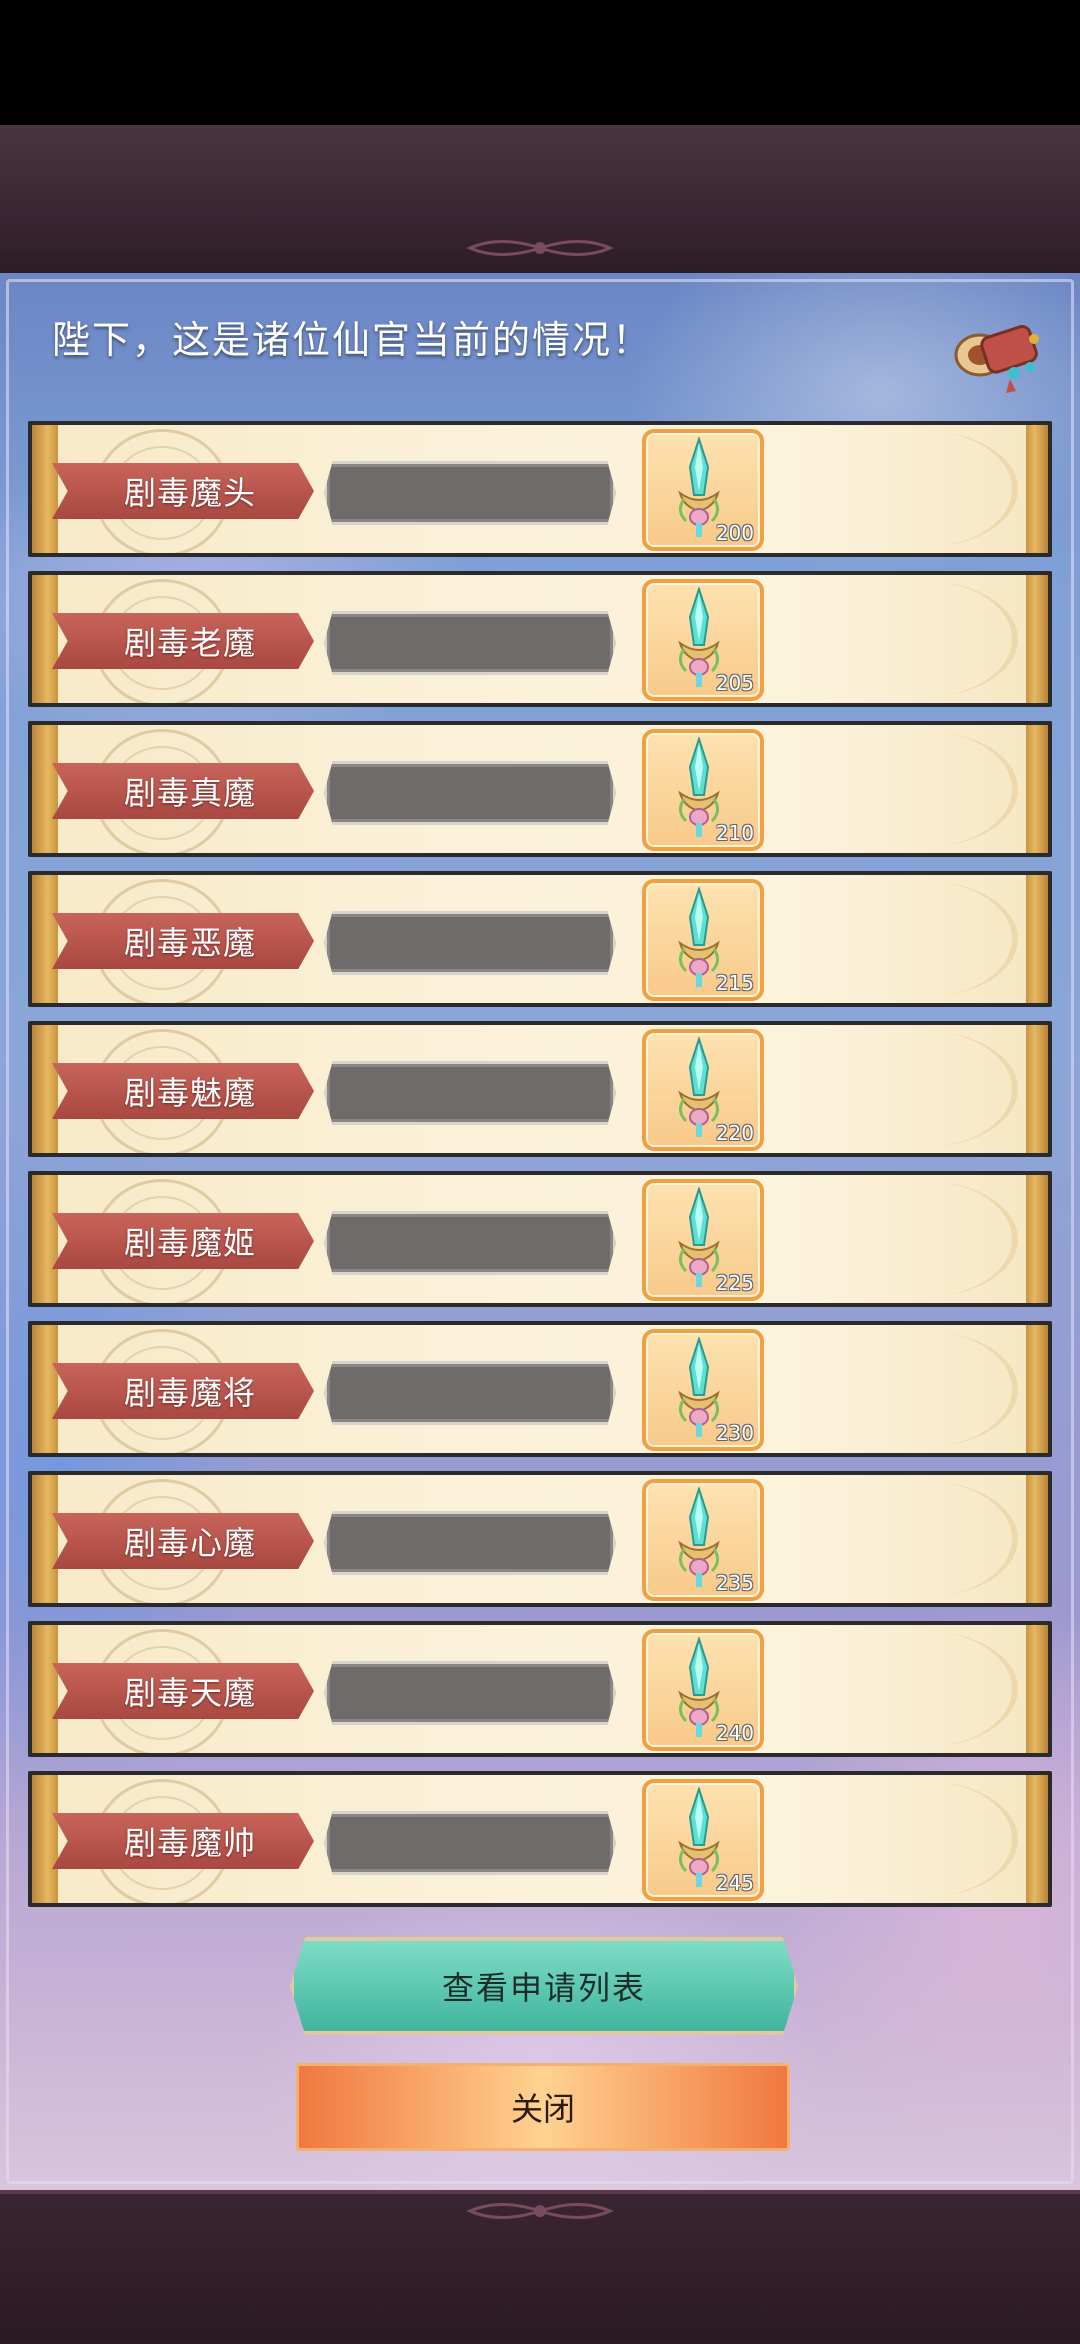  Describe the element at coordinates (189, 1843) in the screenshot. I see `official-name: 剧毒魔帅` at that location.